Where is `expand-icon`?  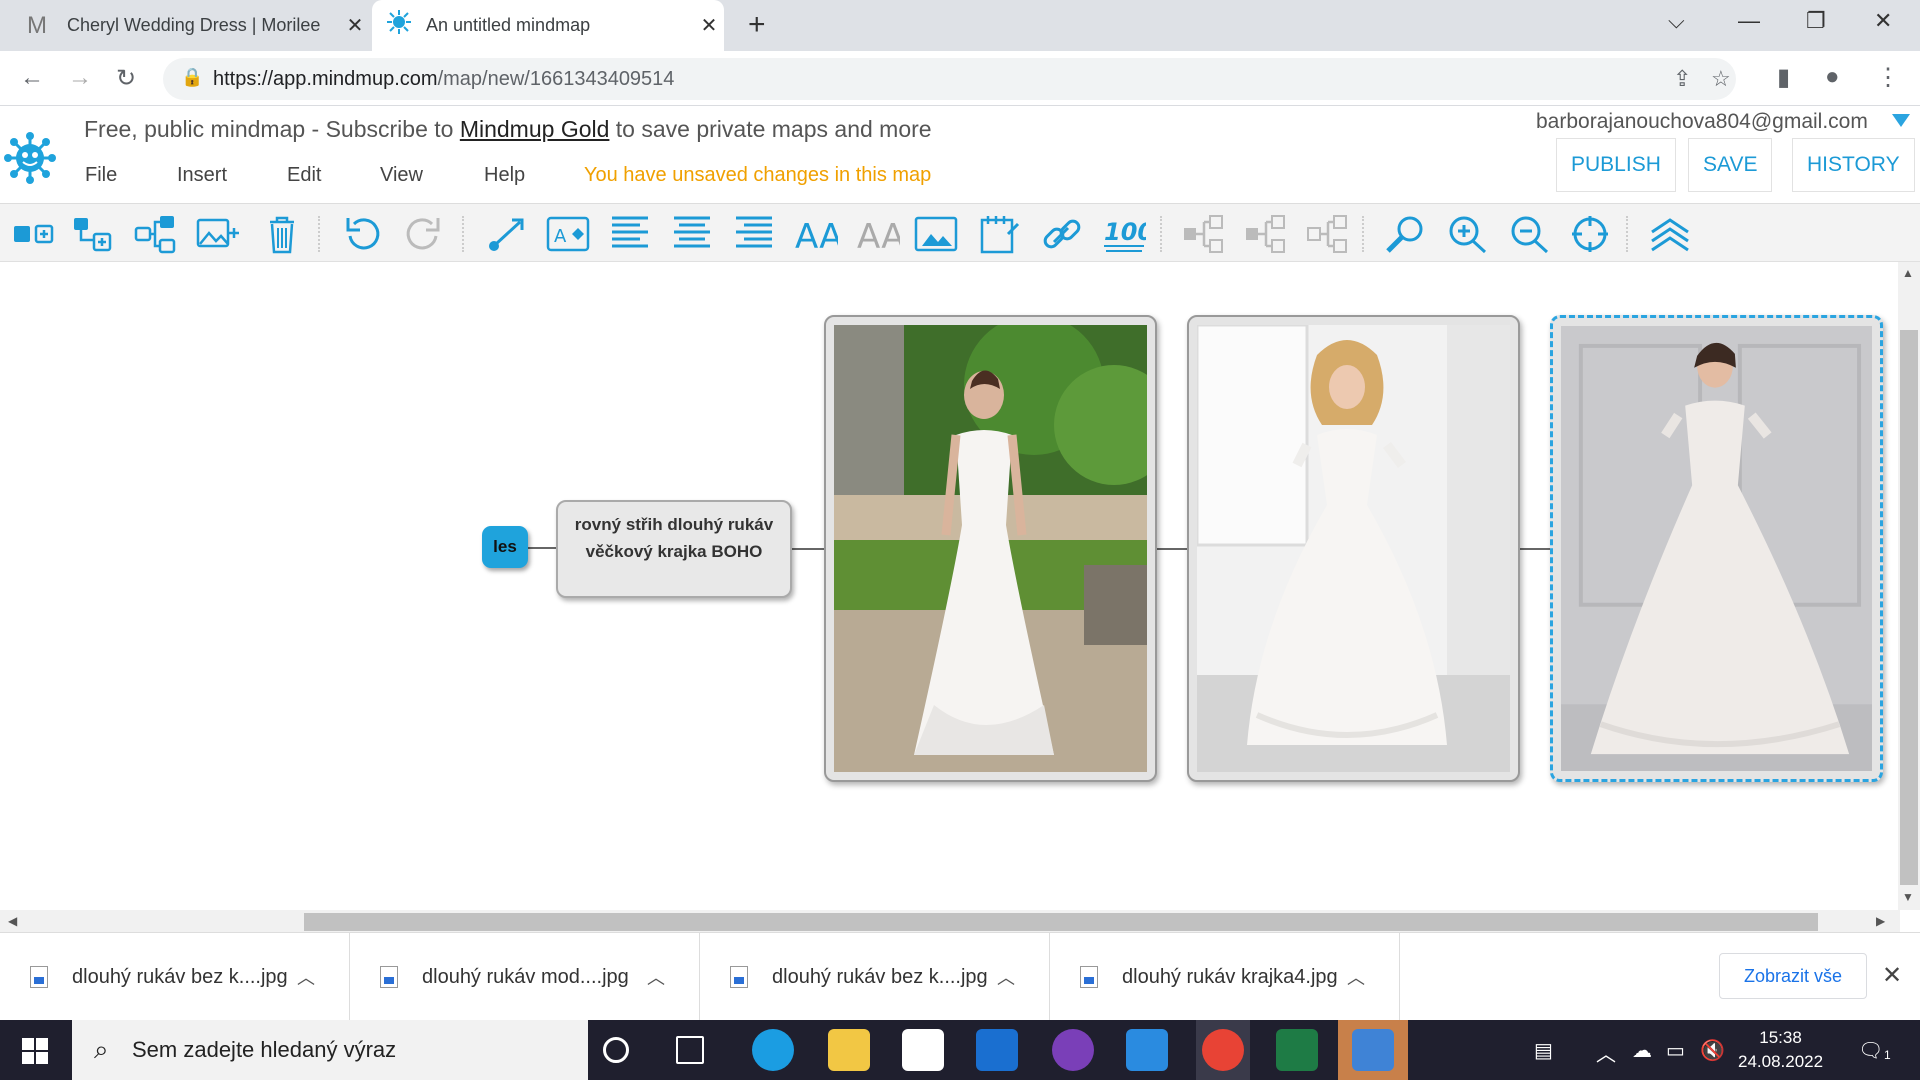
expand-icon is located at coordinates (1266, 234).